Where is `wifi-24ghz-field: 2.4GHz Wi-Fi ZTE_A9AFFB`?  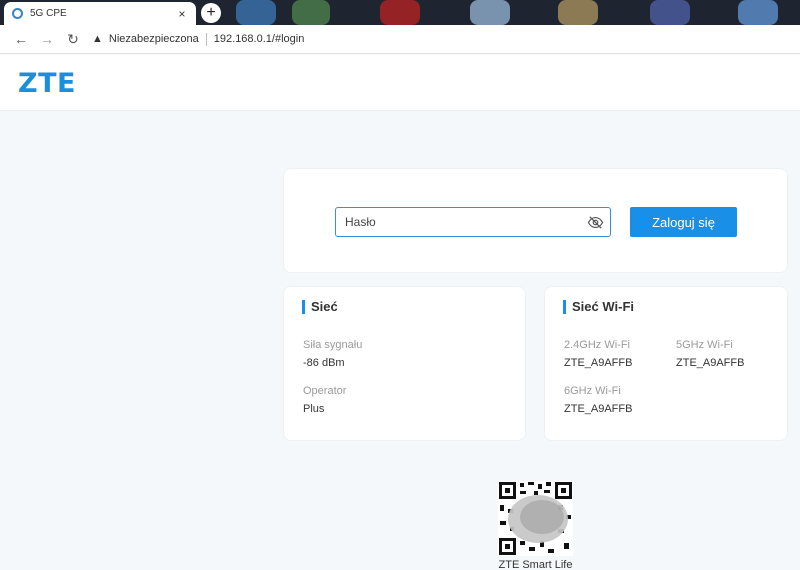
wifi-24ghz-field: 2.4GHz Wi-Fi ZTE_A9AFFB is located at coordinates (598, 354).